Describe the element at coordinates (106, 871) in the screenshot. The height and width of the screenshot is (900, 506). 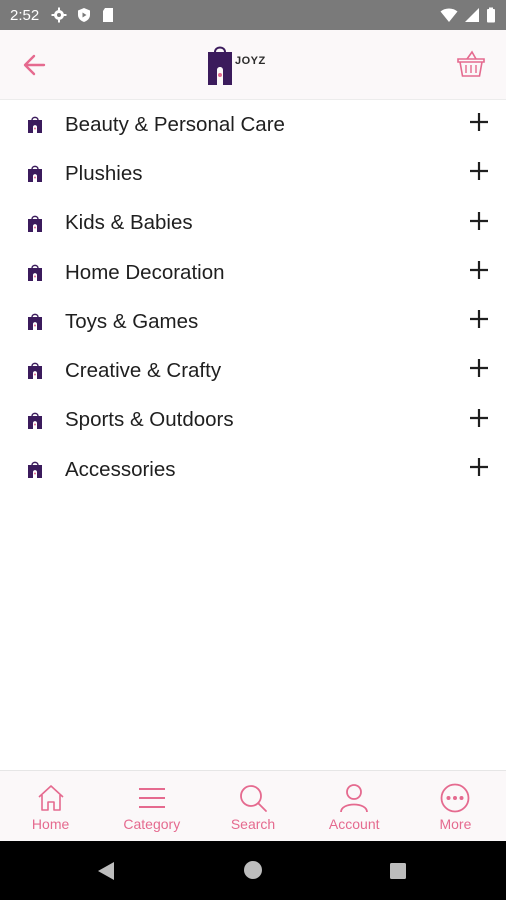
I see `system-back-icon` at that location.